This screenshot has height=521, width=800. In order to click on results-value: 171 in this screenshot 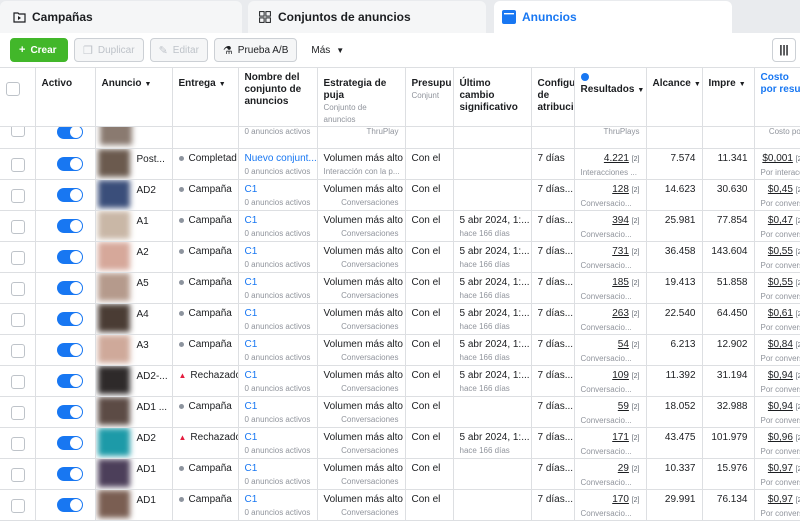, I will do `click(620, 437)`.